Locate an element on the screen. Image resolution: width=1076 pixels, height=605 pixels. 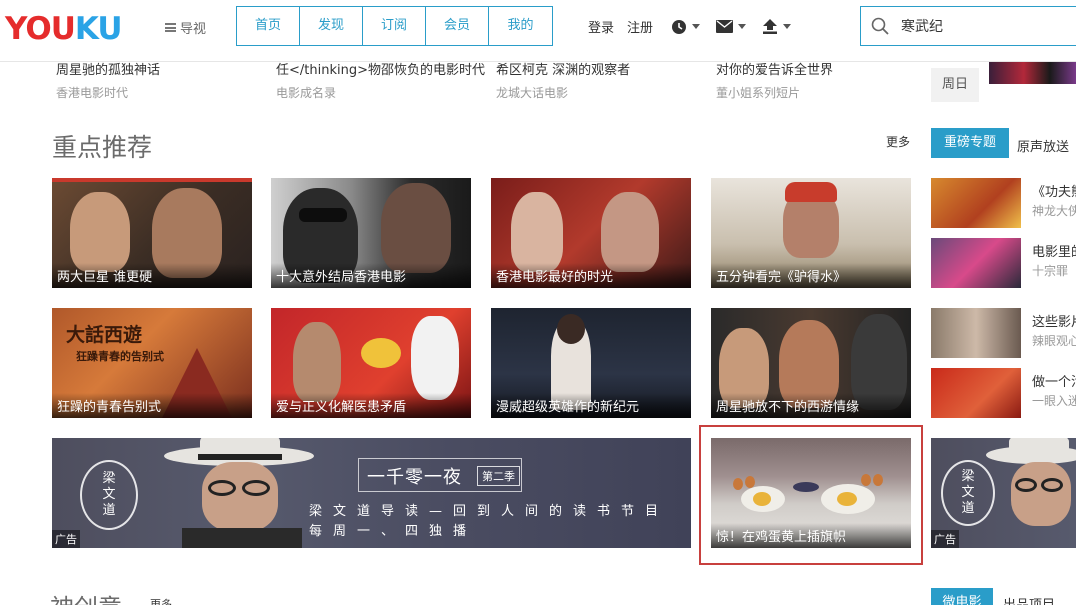
top-header: YOUKU 导视 首页 发现 订阅 会员 我的 登录 注册 is located at coordinates (538, 31).